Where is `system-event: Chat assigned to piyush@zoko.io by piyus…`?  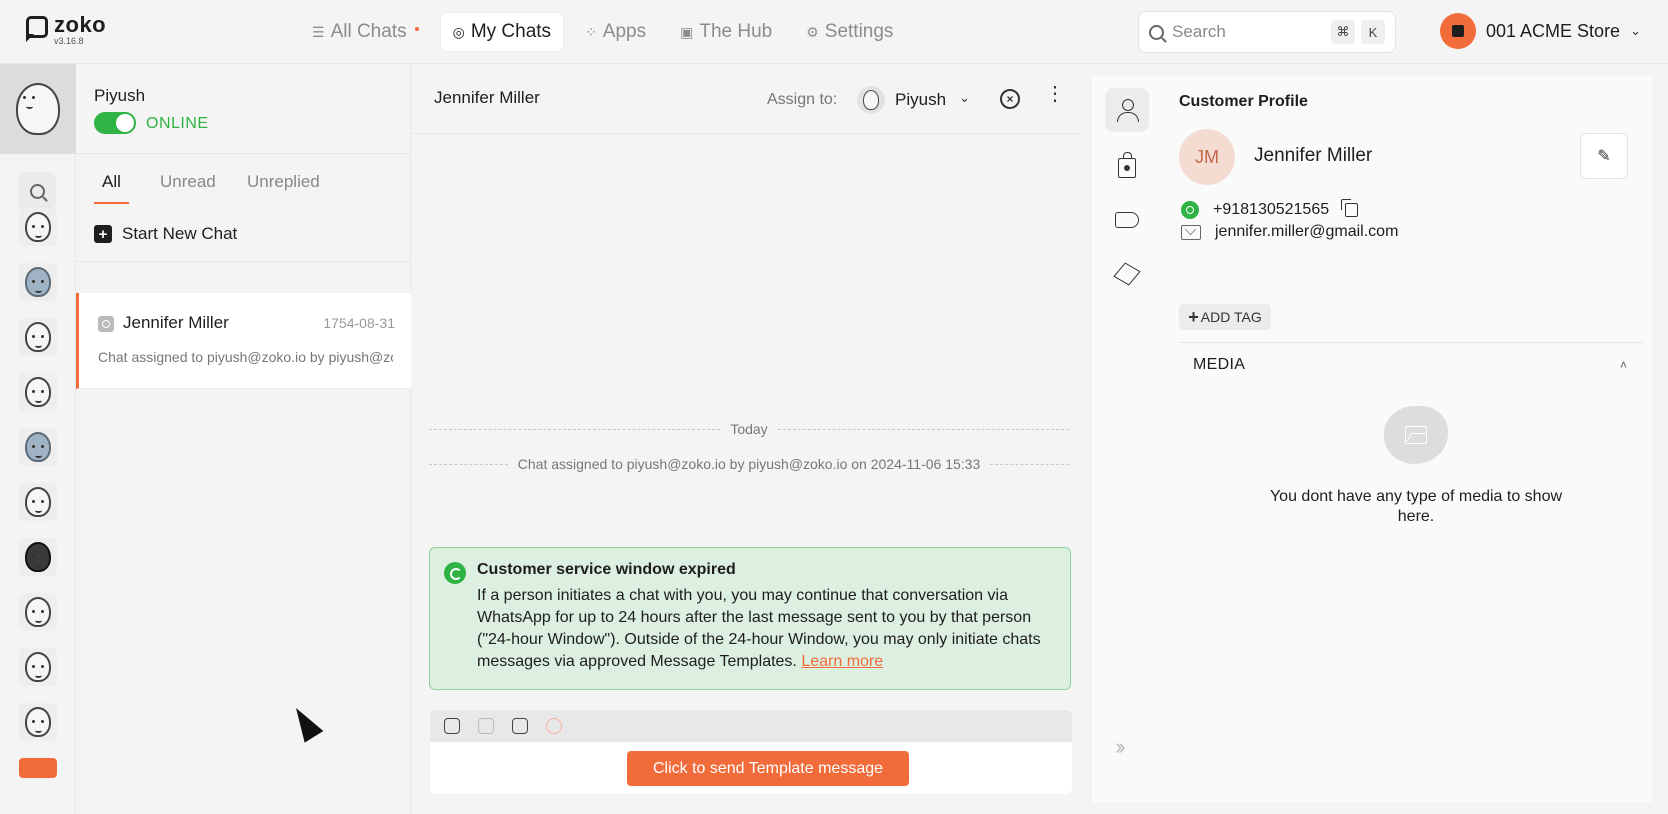
system-event: Chat assigned to piyush@zoko.io by piyus… is located at coordinates (749, 464).